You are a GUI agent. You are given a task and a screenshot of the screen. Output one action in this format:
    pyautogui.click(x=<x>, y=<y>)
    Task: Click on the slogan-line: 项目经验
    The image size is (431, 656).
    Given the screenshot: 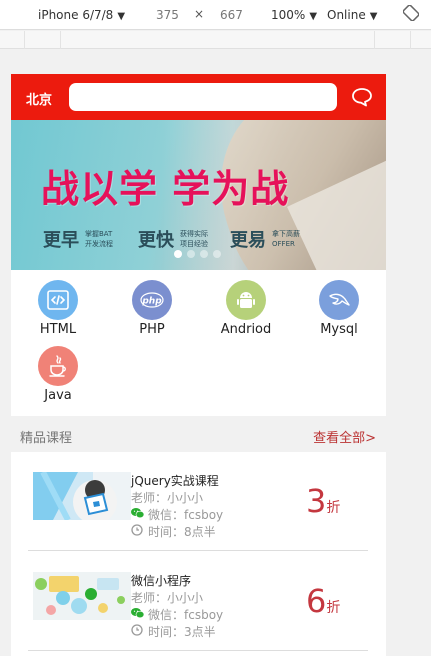 What is the action you would take?
    pyautogui.click(x=194, y=244)
    